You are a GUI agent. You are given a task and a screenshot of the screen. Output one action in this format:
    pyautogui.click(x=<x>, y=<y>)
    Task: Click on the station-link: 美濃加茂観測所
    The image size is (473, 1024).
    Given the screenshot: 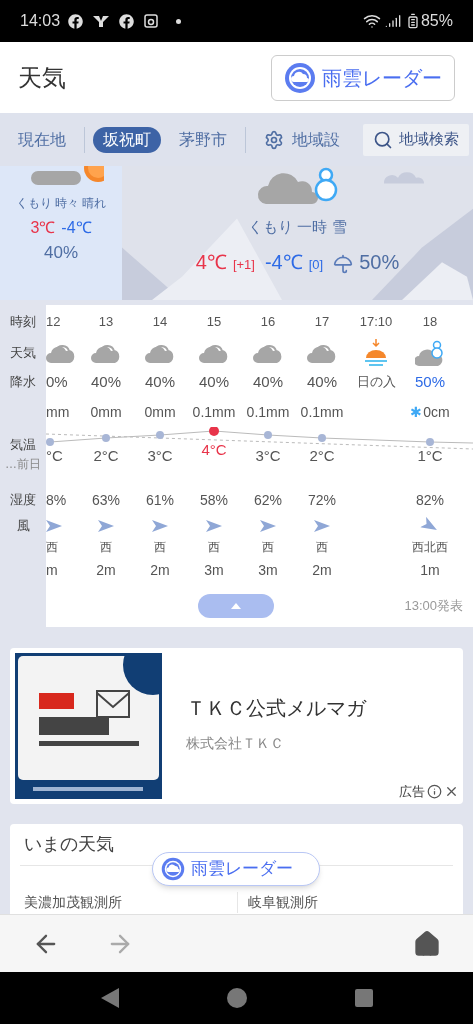 What is the action you would take?
    pyautogui.click(x=128, y=902)
    